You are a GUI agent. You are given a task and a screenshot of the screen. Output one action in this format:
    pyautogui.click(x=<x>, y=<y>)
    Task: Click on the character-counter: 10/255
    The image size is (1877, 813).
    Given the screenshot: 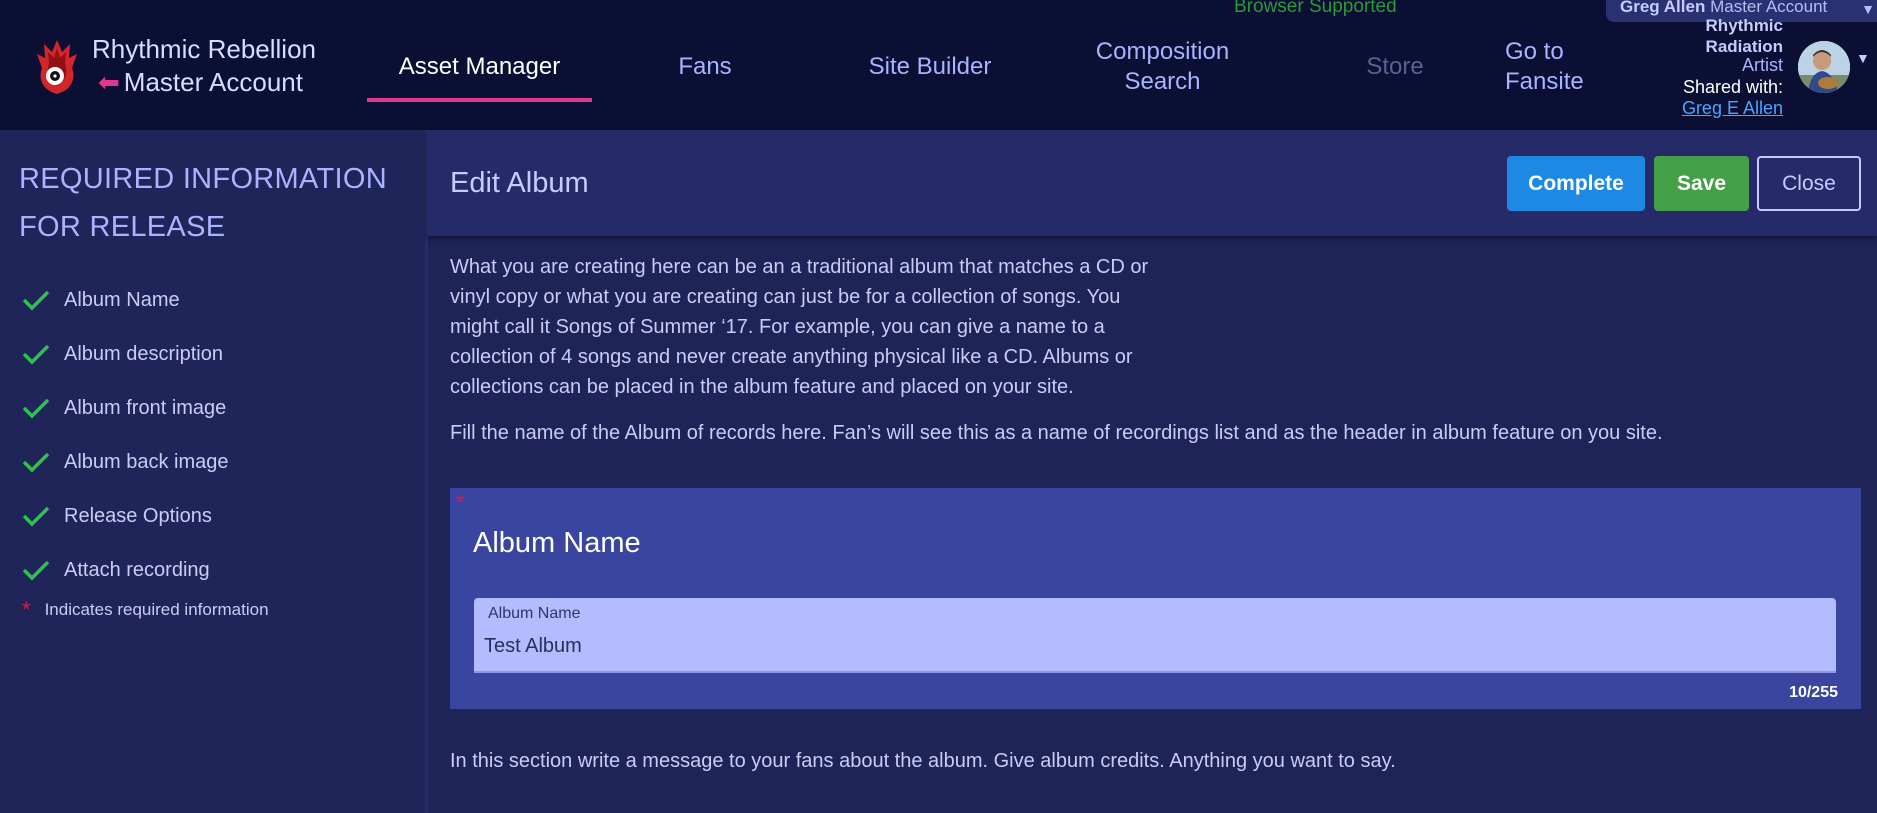 What is the action you would take?
    pyautogui.click(x=1813, y=692)
    